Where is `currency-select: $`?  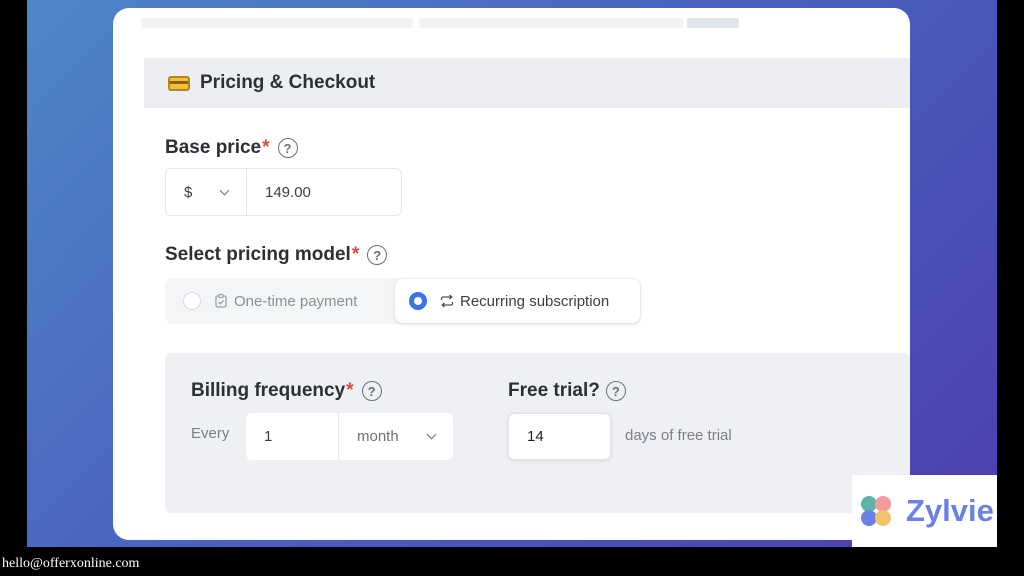 currency-select: $ is located at coordinates (206, 192).